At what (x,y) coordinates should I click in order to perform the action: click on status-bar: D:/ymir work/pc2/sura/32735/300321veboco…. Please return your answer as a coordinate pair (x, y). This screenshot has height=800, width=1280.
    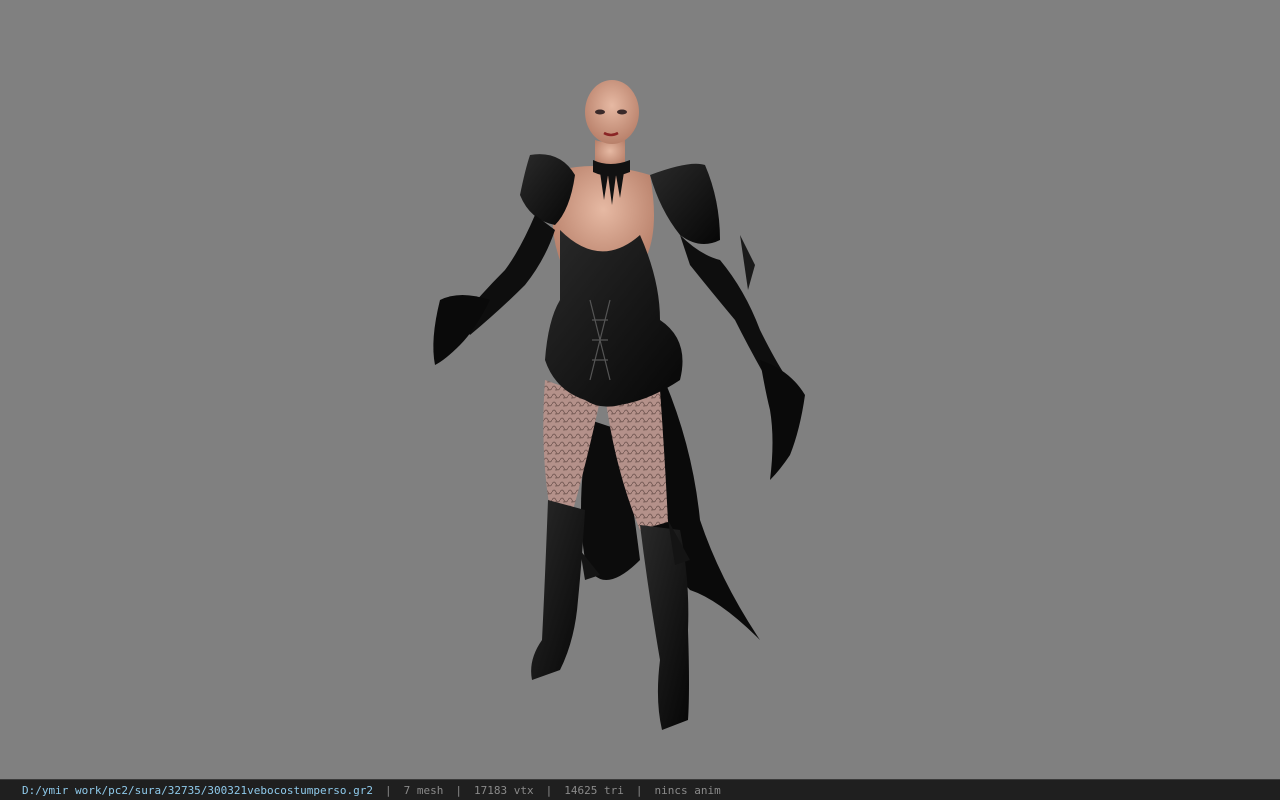
    Looking at the image, I should click on (640, 789).